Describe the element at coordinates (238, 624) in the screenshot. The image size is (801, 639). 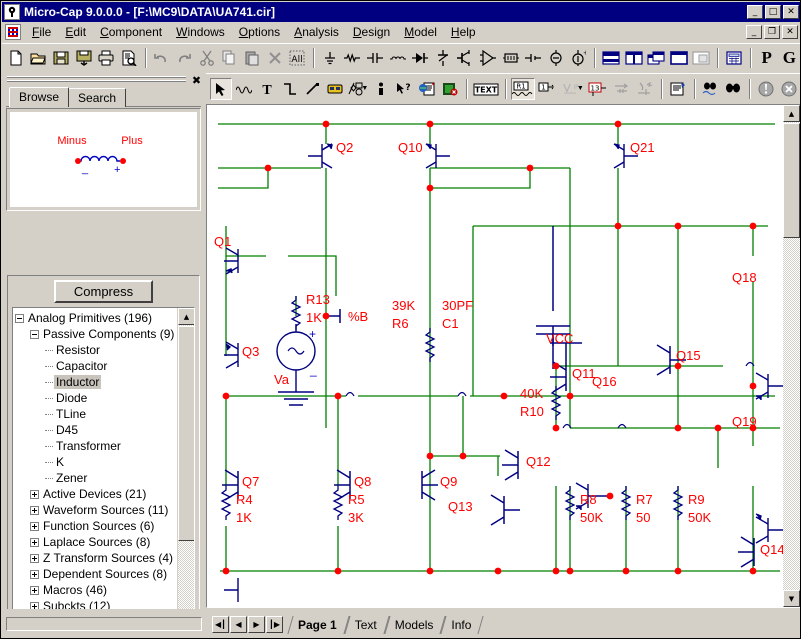
I see `prev-page-button: ◀` at that location.